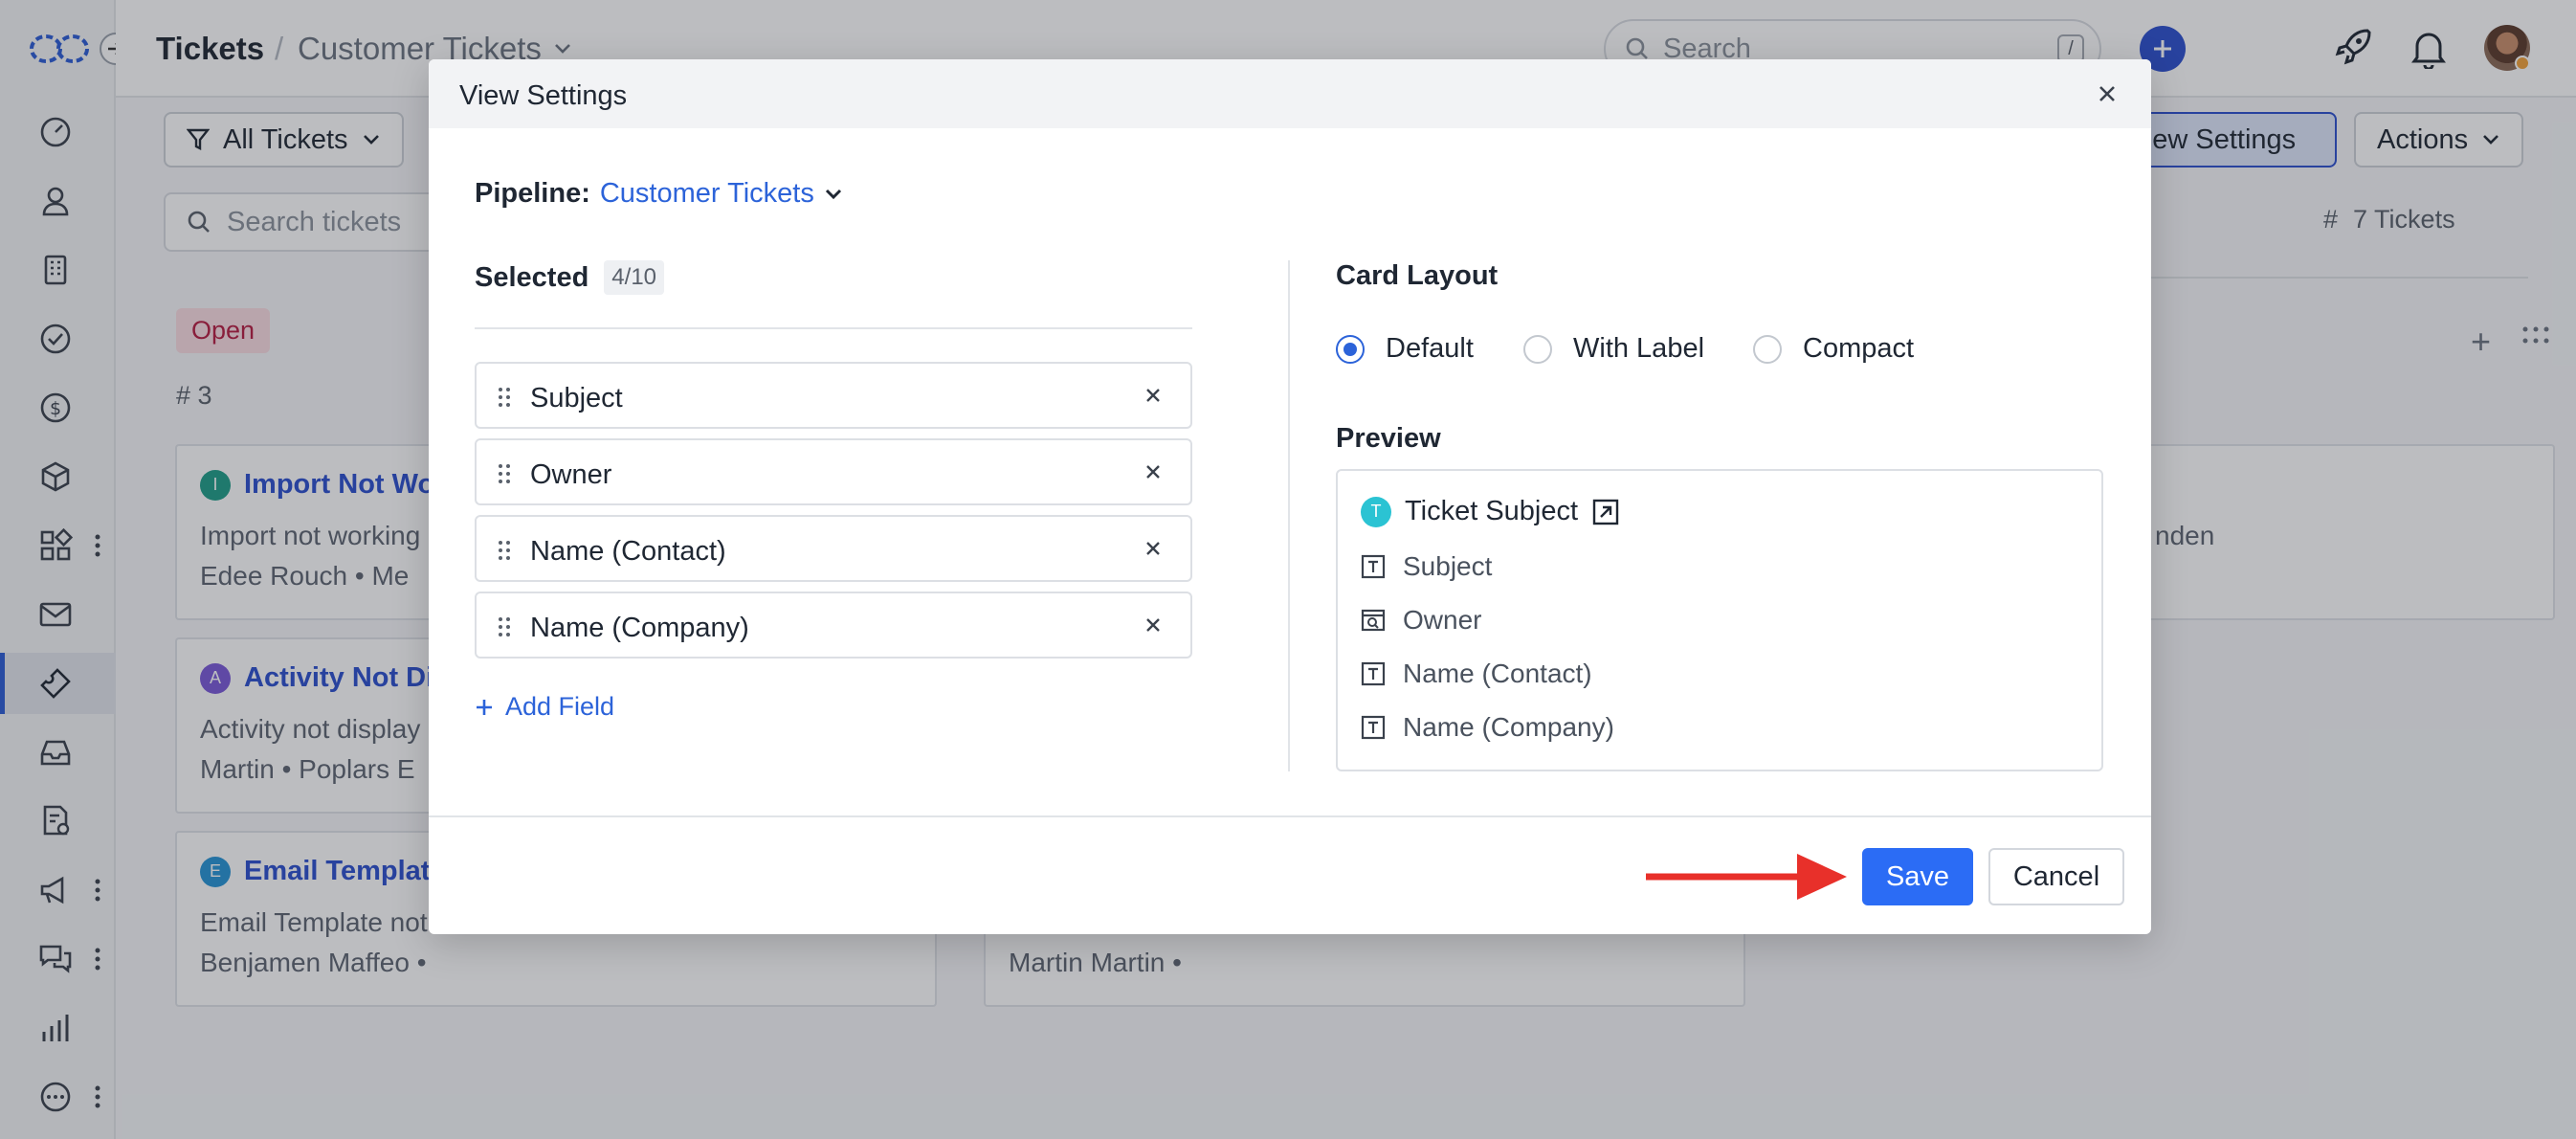 The height and width of the screenshot is (1139, 2576). I want to click on layout-option-label: With Label, so click(1639, 348).